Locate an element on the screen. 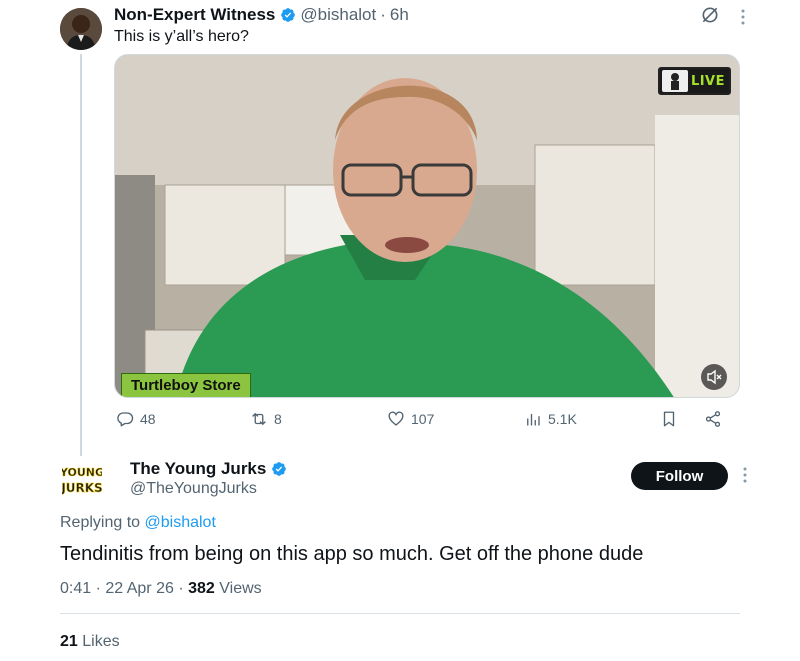 Image resolution: width=800 pixels, height=661 pixels. grok-icon is located at coordinates (710, 15).